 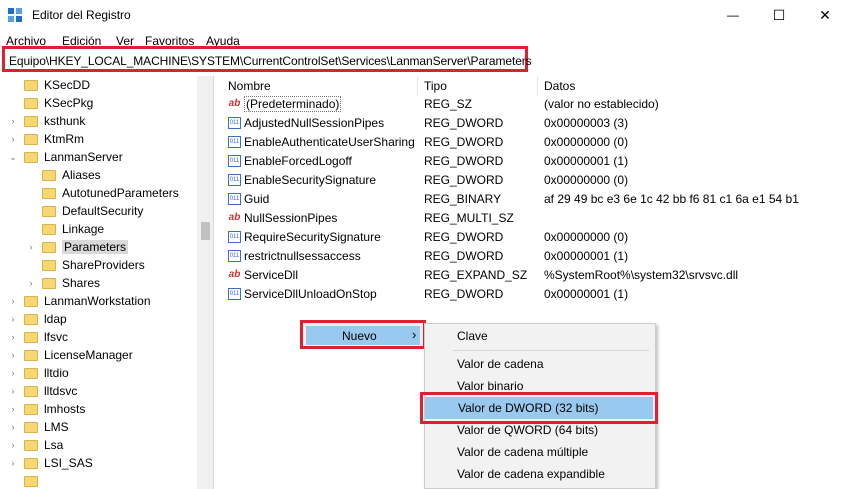 What do you see at coordinates (38, 427) in the screenshot?
I see `tree-item: › LMS` at bounding box center [38, 427].